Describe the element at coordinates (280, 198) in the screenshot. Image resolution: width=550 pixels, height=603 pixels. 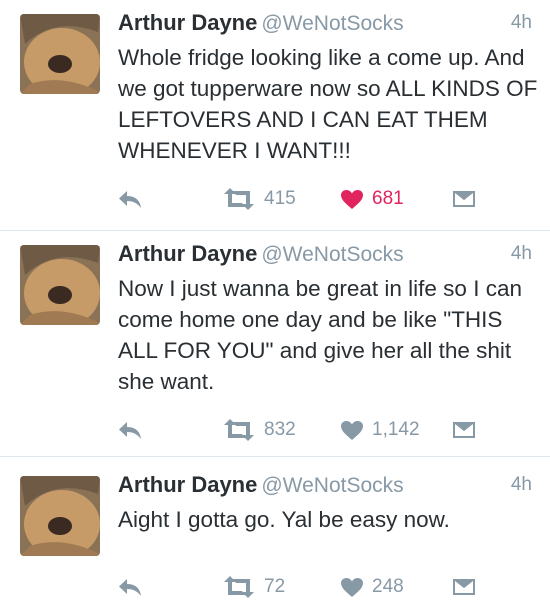
I see `retweet-count: 415` at that location.